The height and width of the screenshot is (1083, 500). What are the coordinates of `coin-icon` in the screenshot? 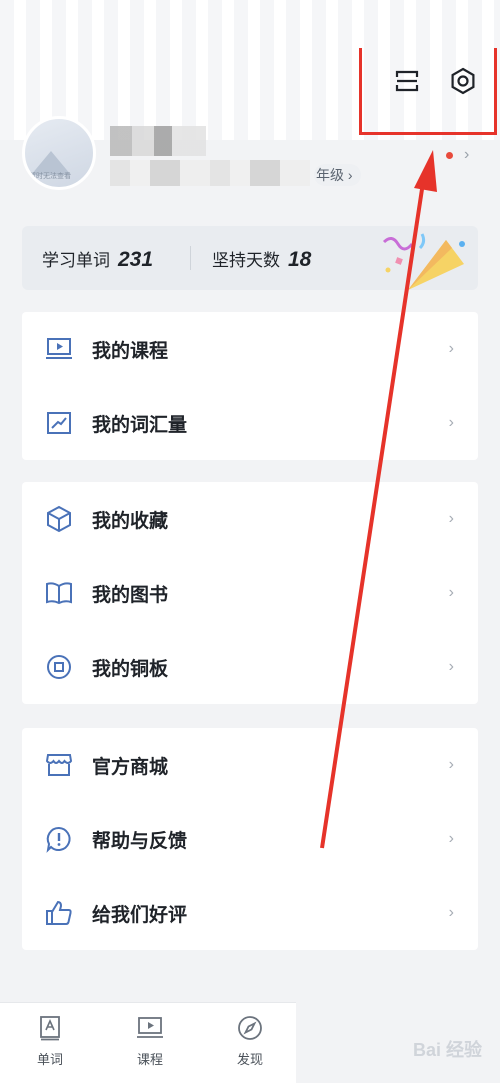 It's located at (59, 667).